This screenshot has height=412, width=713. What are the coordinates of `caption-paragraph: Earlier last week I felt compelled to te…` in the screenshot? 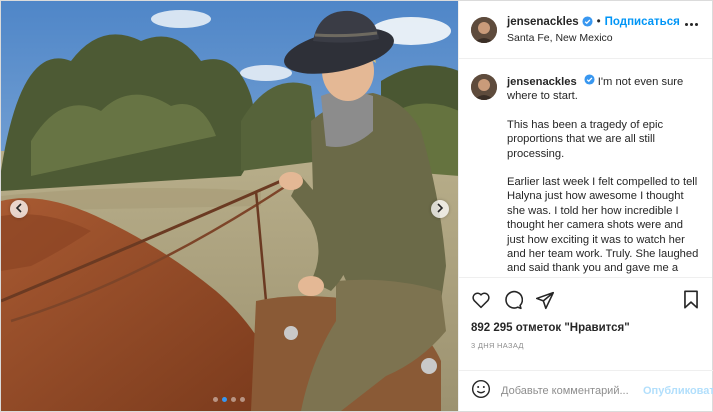 It's located at (603, 226).